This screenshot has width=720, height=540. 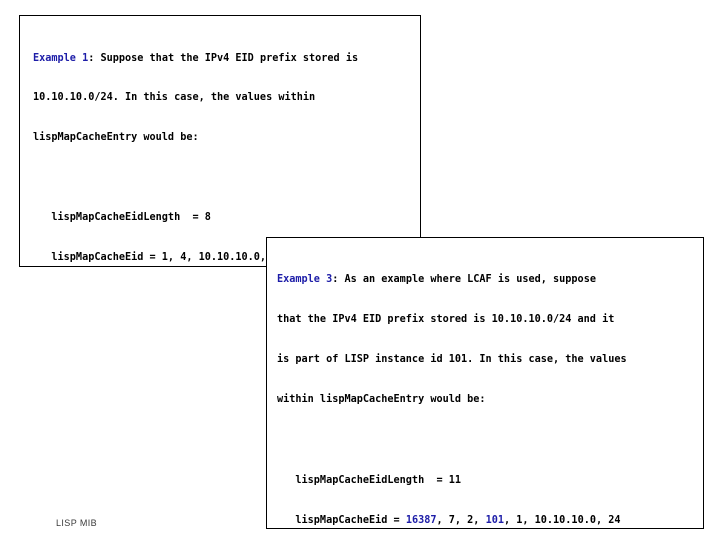 What do you see at coordinates (461, 521) in the screenshot?
I see `example-3-code-line-2-mid: , 7, 2,` at bounding box center [461, 521].